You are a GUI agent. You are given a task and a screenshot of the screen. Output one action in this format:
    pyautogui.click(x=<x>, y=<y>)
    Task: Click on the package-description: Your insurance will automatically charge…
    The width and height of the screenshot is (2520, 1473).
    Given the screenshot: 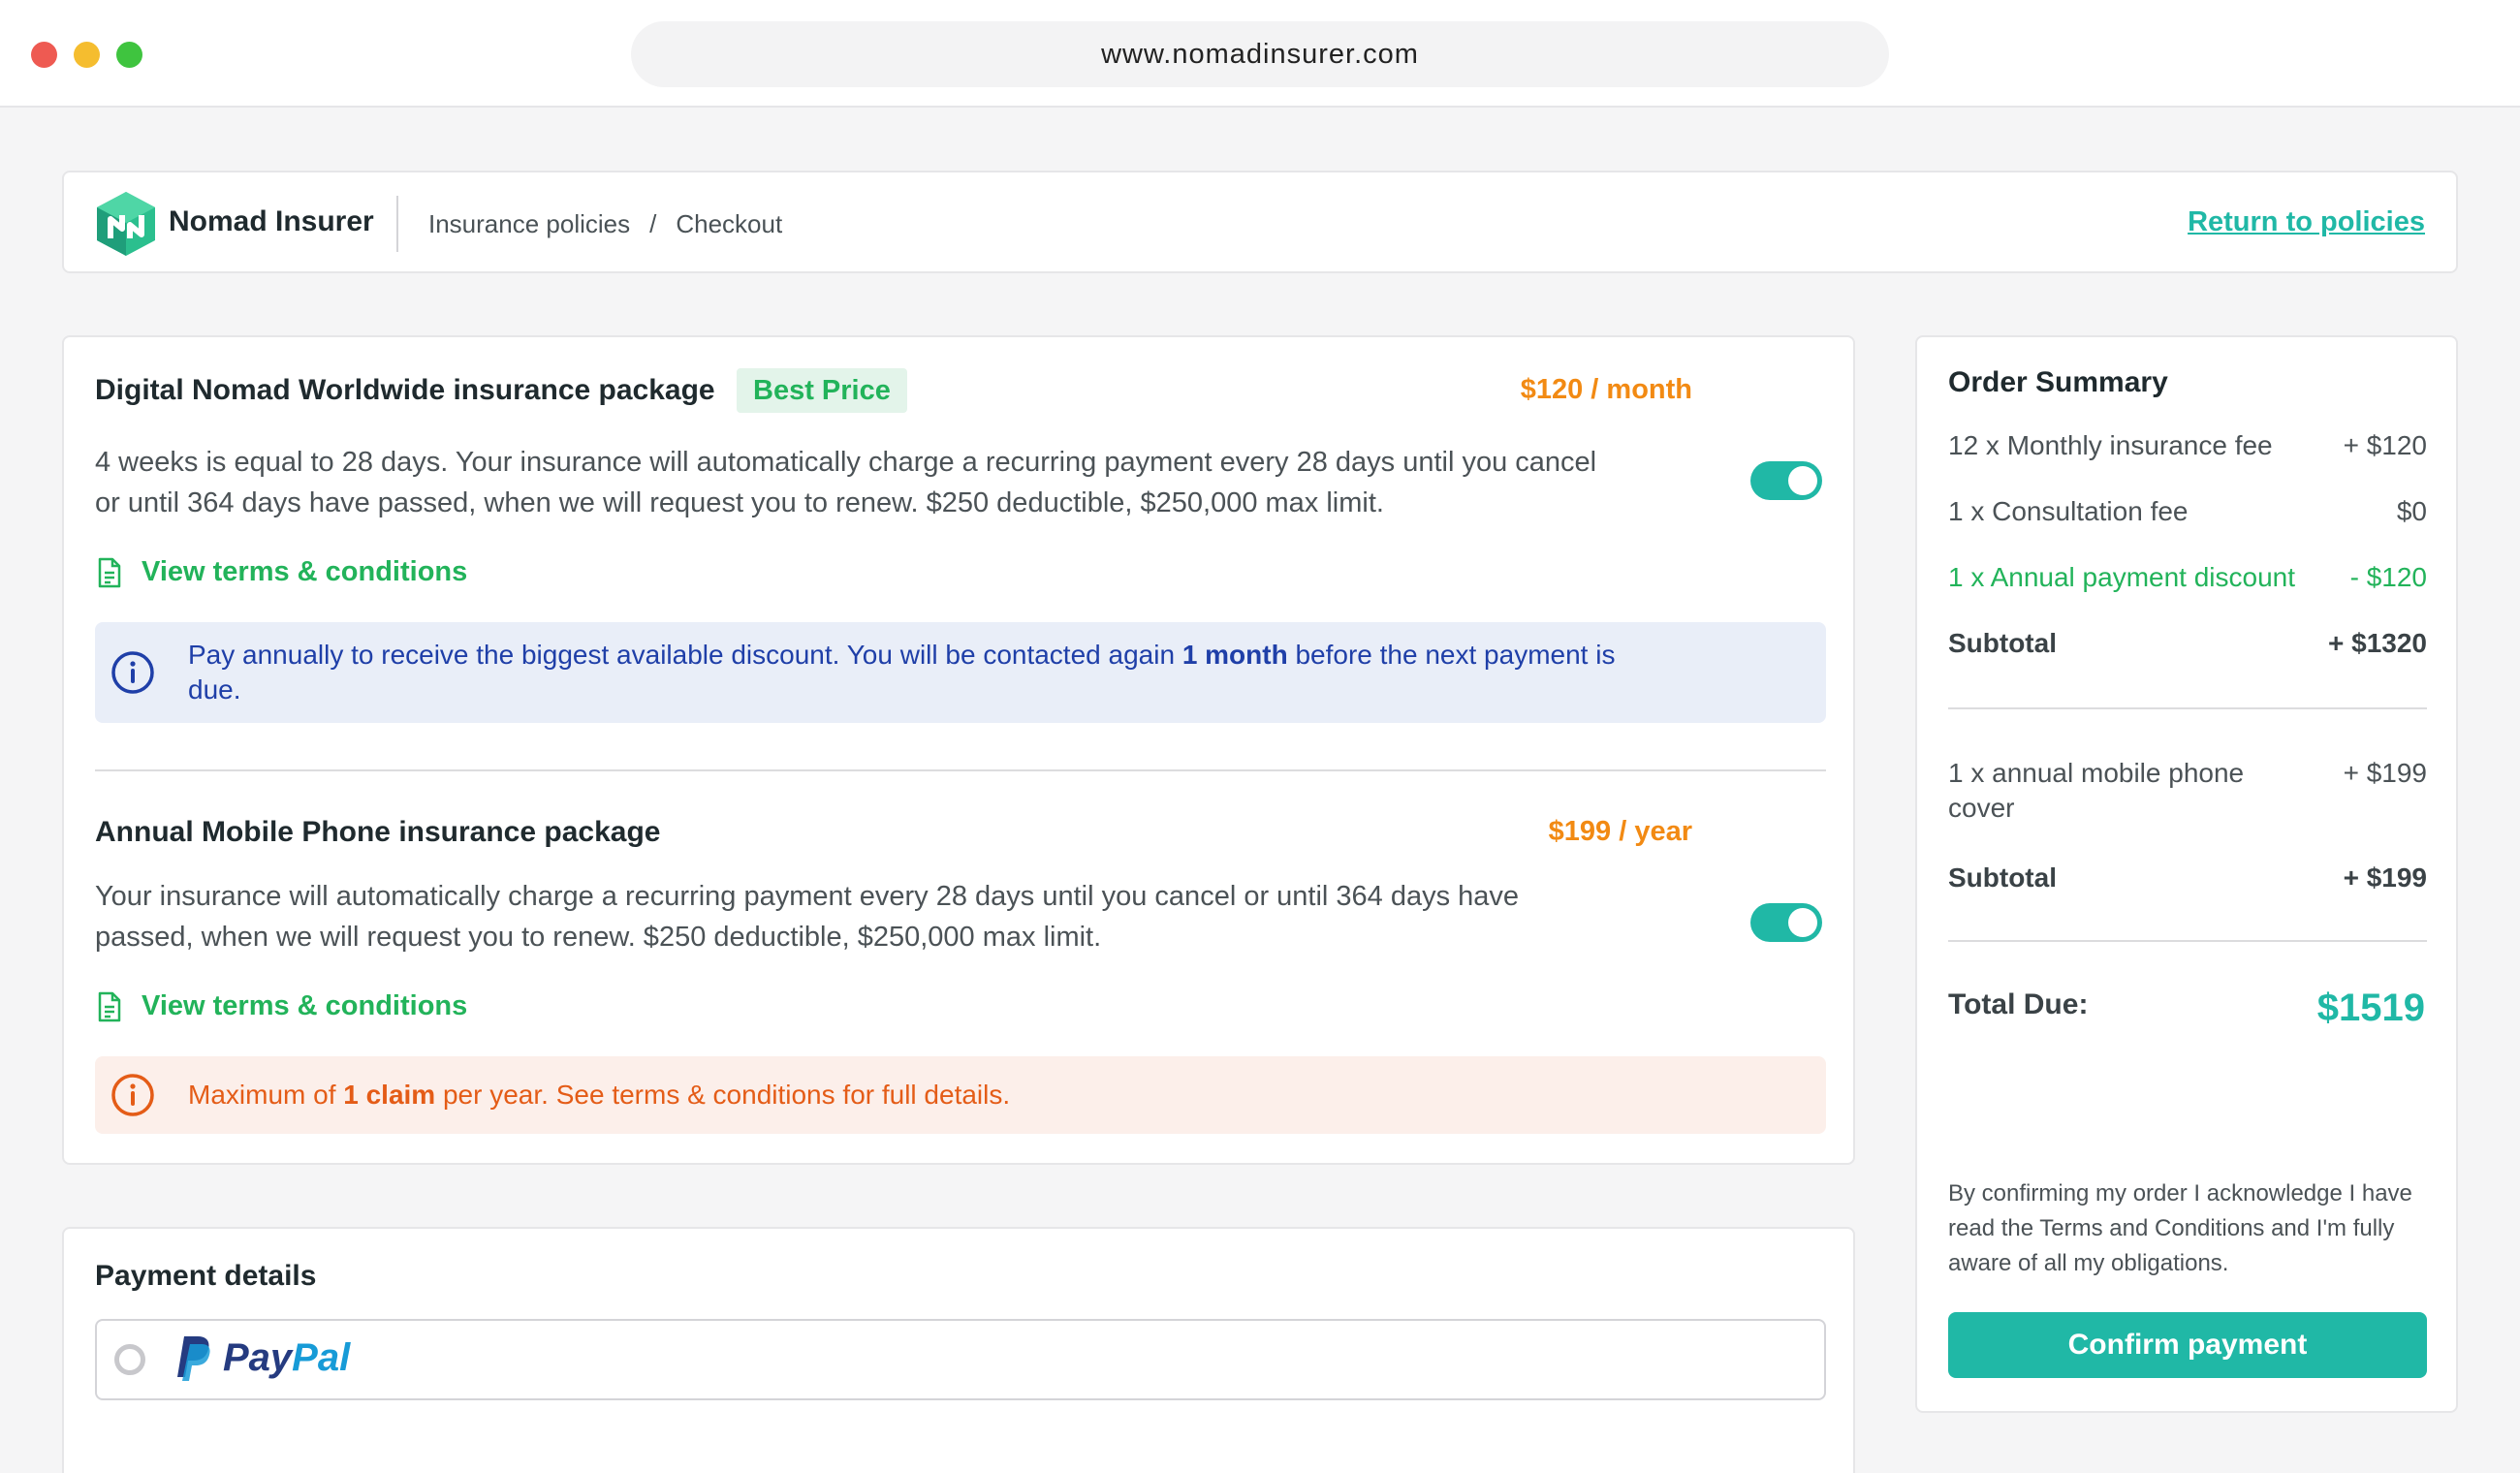 What is the action you would take?
    pyautogui.click(x=929, y=916)
    